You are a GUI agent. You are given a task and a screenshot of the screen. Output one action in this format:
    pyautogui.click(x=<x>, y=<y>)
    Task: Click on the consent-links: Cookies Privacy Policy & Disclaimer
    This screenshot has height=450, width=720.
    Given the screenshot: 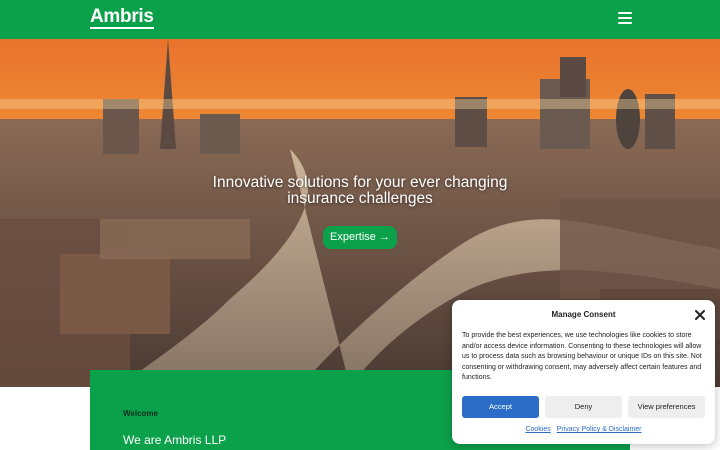 What is the action you would take?
    pyautogui.click(x=583, y=429)
    